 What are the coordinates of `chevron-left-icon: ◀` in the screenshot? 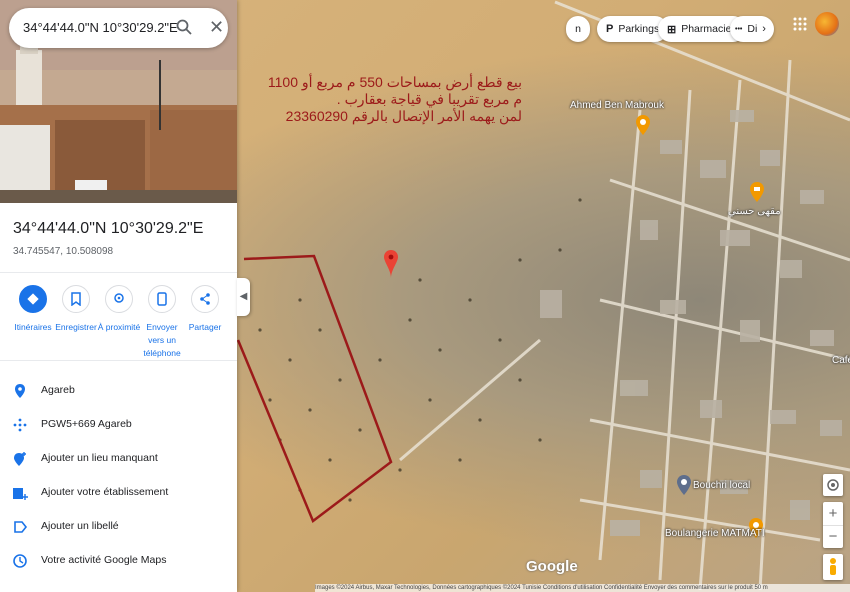 It's located at (243, 296).